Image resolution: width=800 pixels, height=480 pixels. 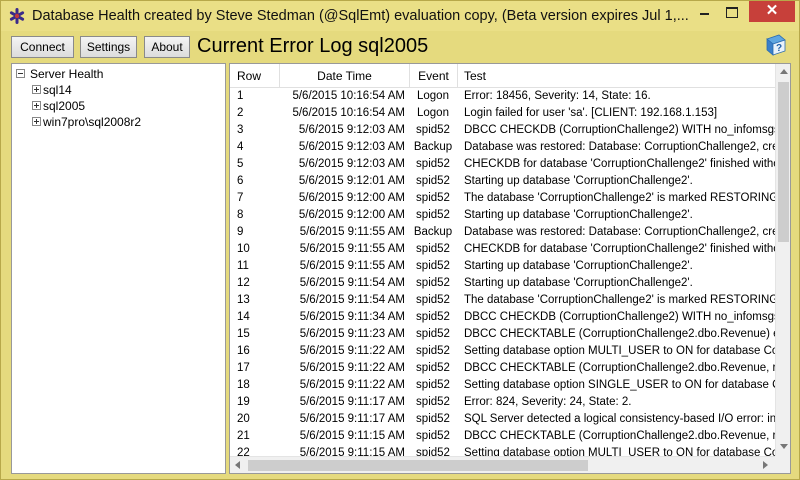 What do you see at coordinates (731, 12) in the screenshot?
I see `maximize-button` at bounding box center [731, 12].